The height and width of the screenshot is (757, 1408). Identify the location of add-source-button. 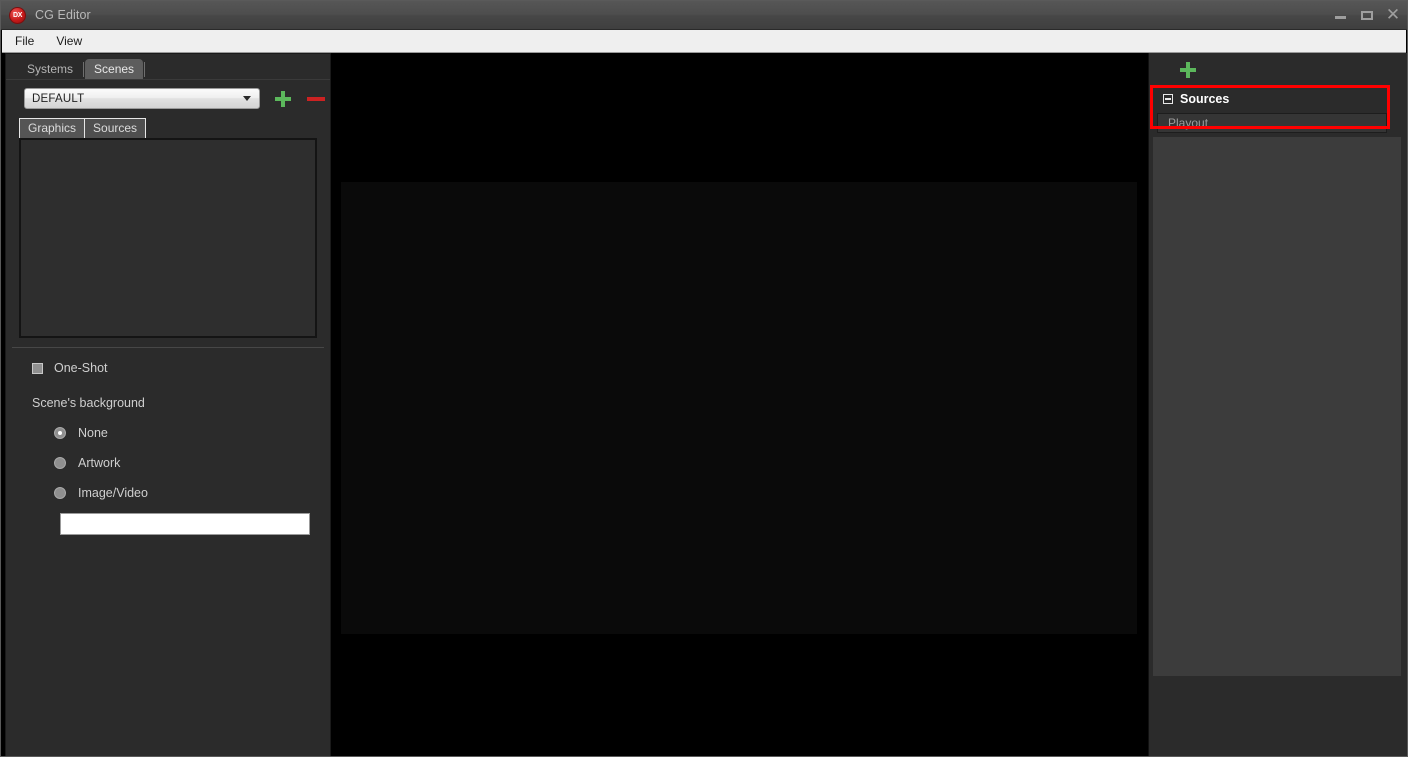
(1188, 70).